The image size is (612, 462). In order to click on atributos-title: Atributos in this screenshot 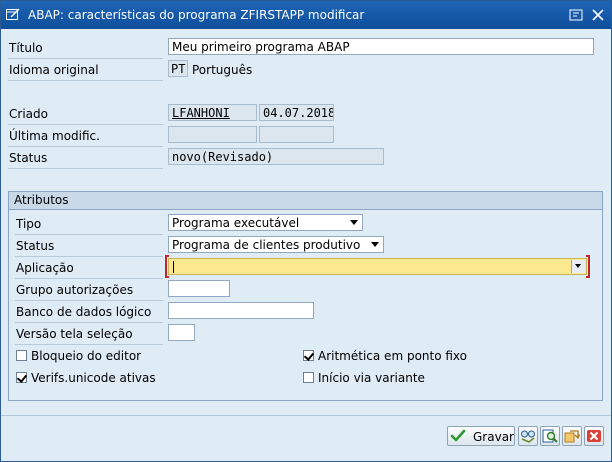, I will do `click(41, 200)`.